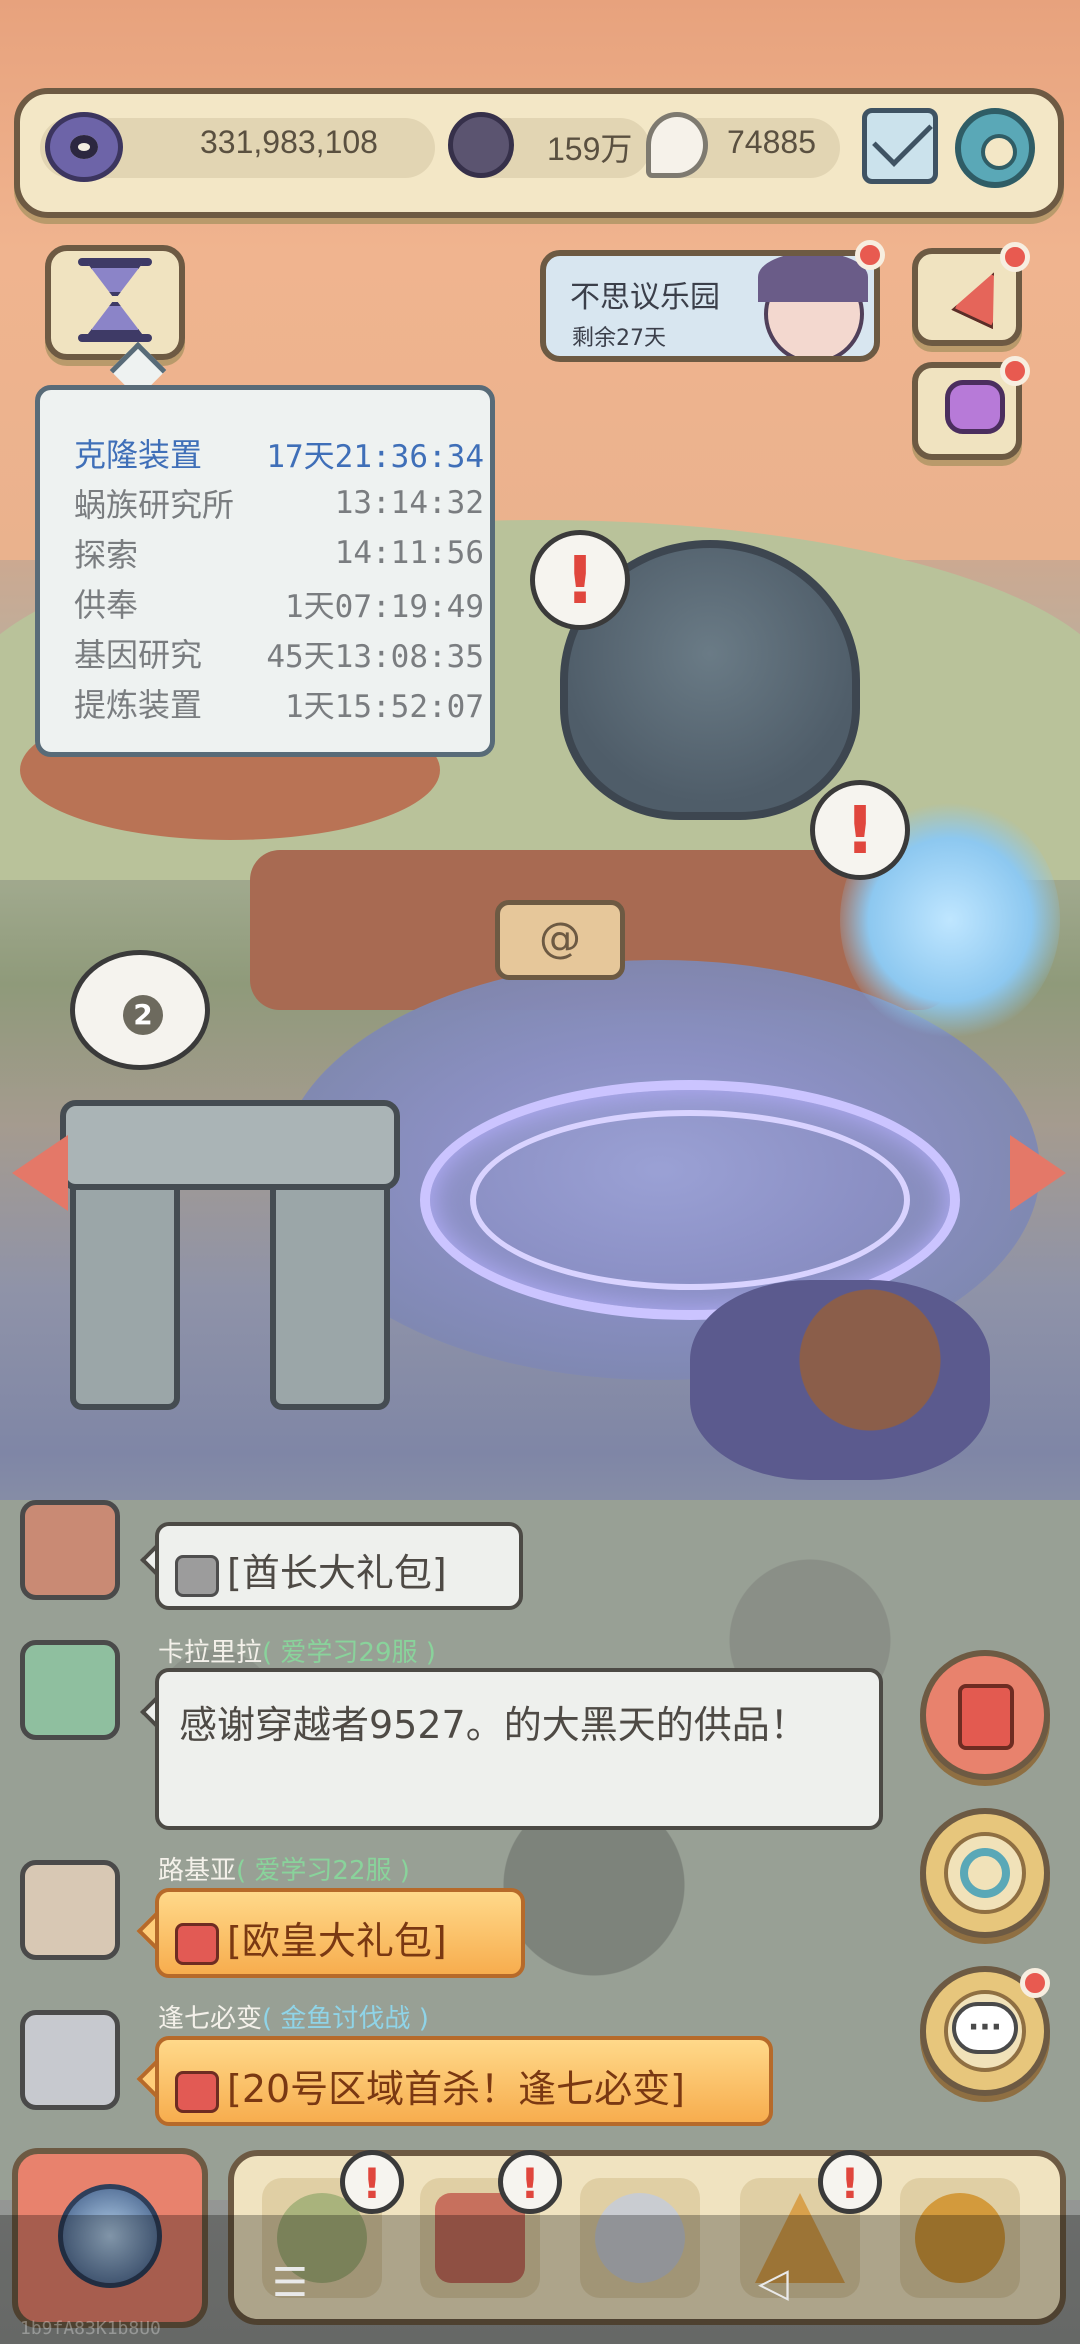 This screenshot has height=2344, width=1080. What do you see at coordinates (115, 300) in the screenshot?
I see `hourglass-icon` at bounding box center [115, 300].